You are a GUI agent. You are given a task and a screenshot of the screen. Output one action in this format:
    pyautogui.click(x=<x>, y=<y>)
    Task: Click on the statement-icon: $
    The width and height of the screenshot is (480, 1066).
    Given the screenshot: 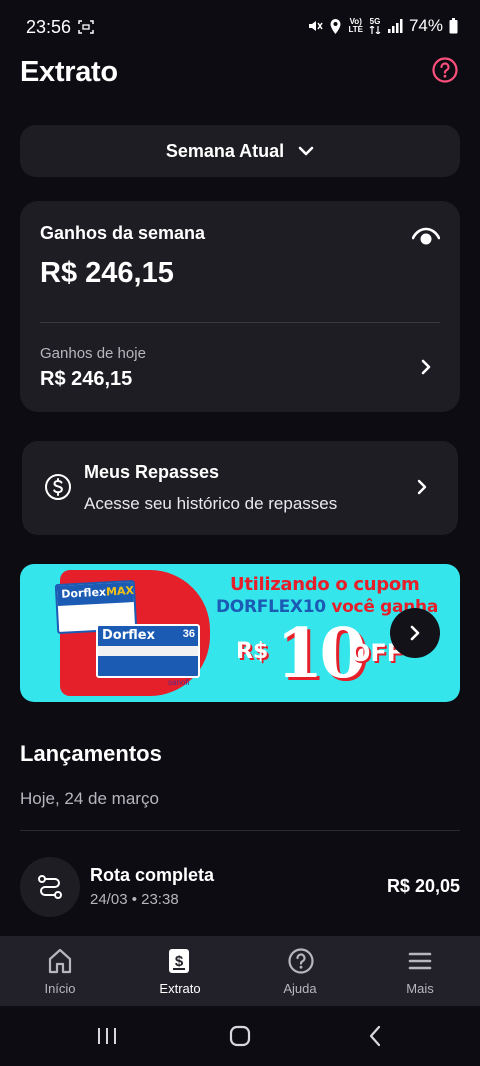 What is the action you would take?
    pyautogui.click(x=179, y=961)
    